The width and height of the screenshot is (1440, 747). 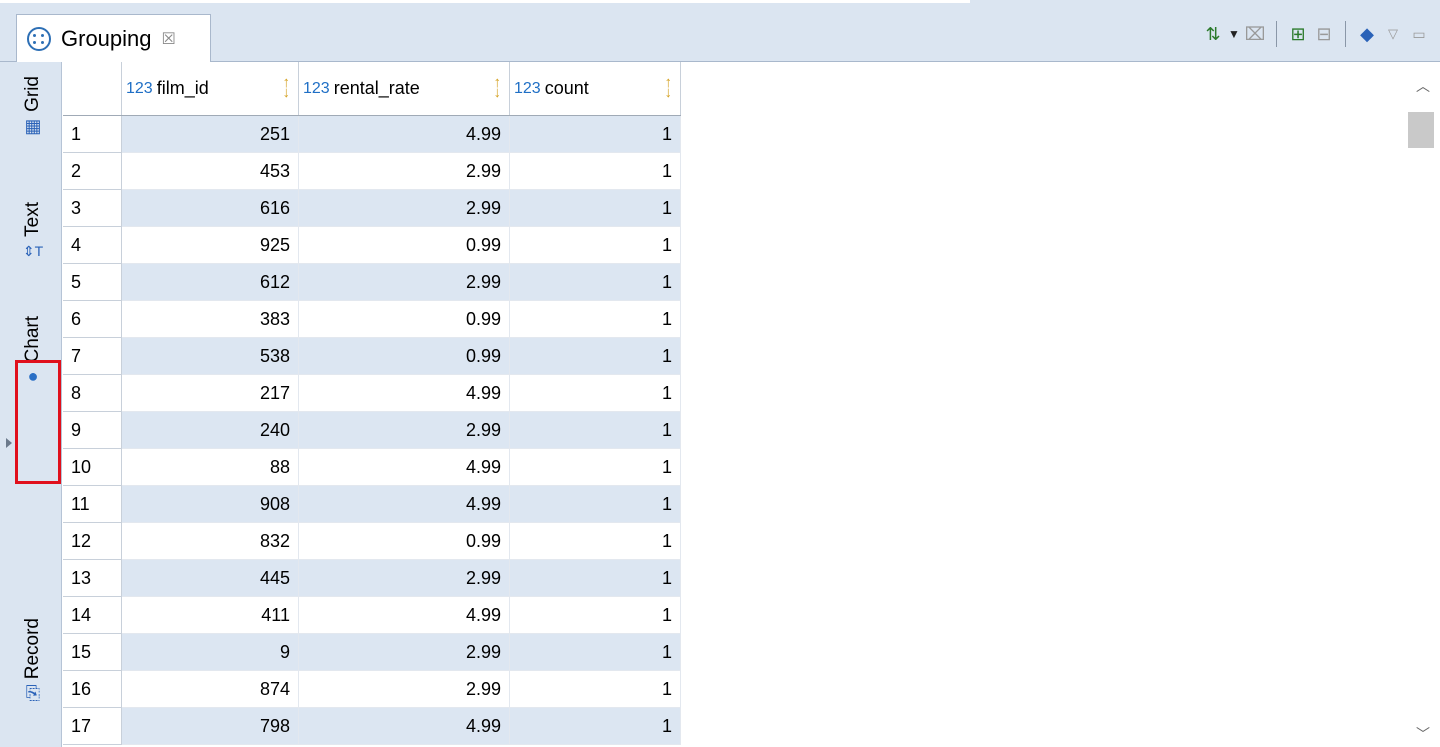 What do you see at coordinates (210, 208) in the screenshot?
I see `cell-film-id: 616` at bounding box center [210, 208].